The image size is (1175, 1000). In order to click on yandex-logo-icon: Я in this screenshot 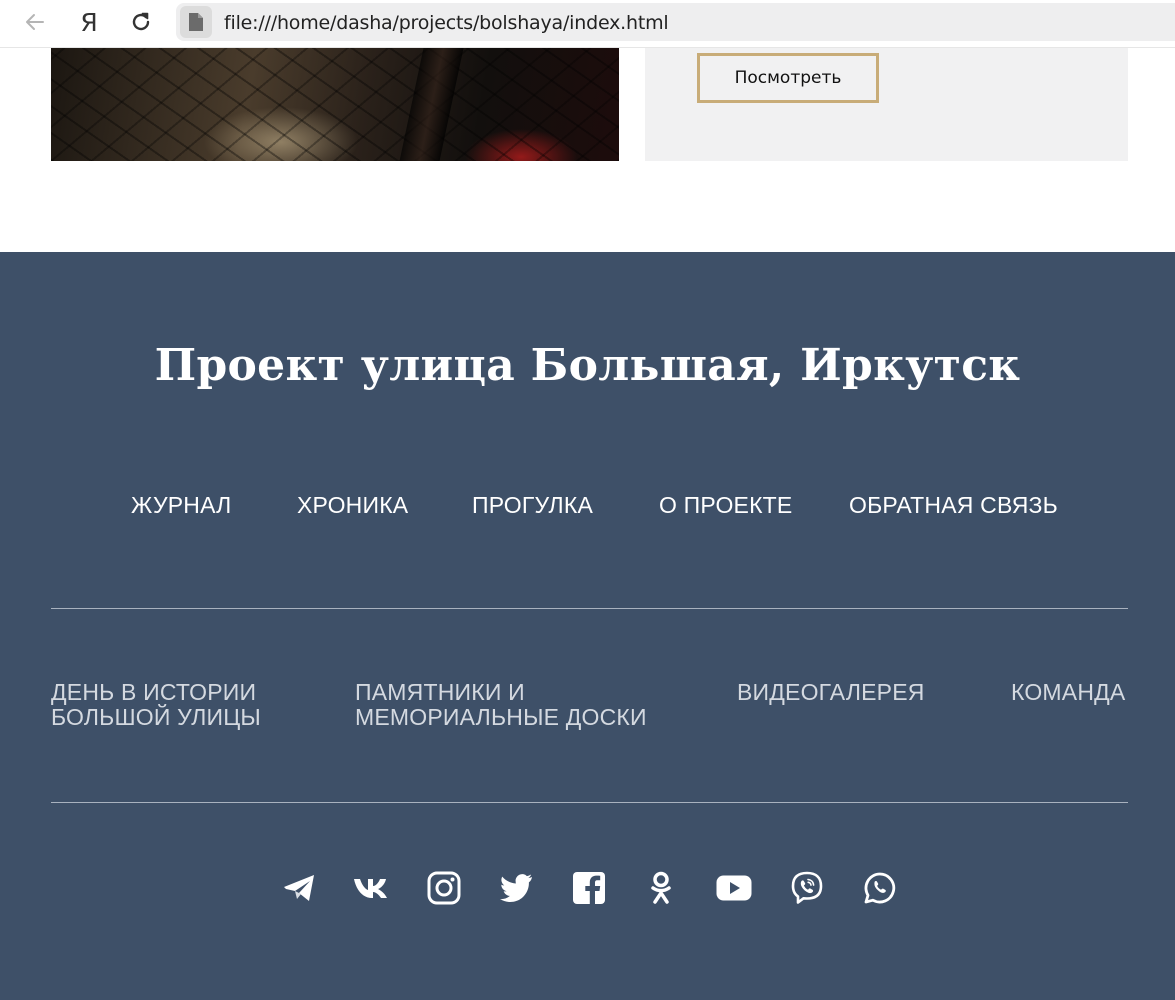, I will do `click(89, 22)`.